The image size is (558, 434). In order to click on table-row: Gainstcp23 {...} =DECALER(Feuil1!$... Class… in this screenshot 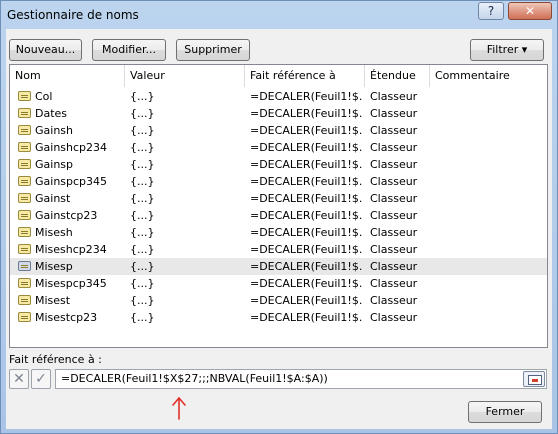, I will do `click(278, 215)`.